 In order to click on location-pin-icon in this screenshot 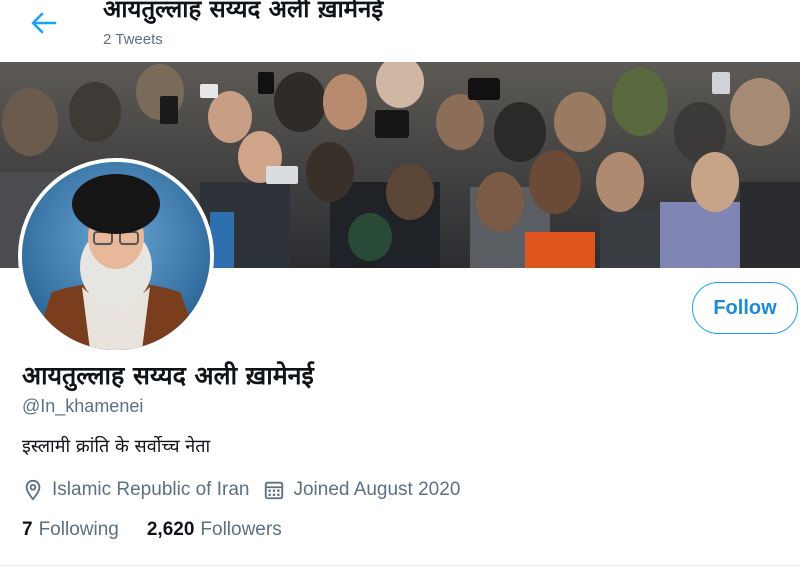, I will do `click(33, 490)`.